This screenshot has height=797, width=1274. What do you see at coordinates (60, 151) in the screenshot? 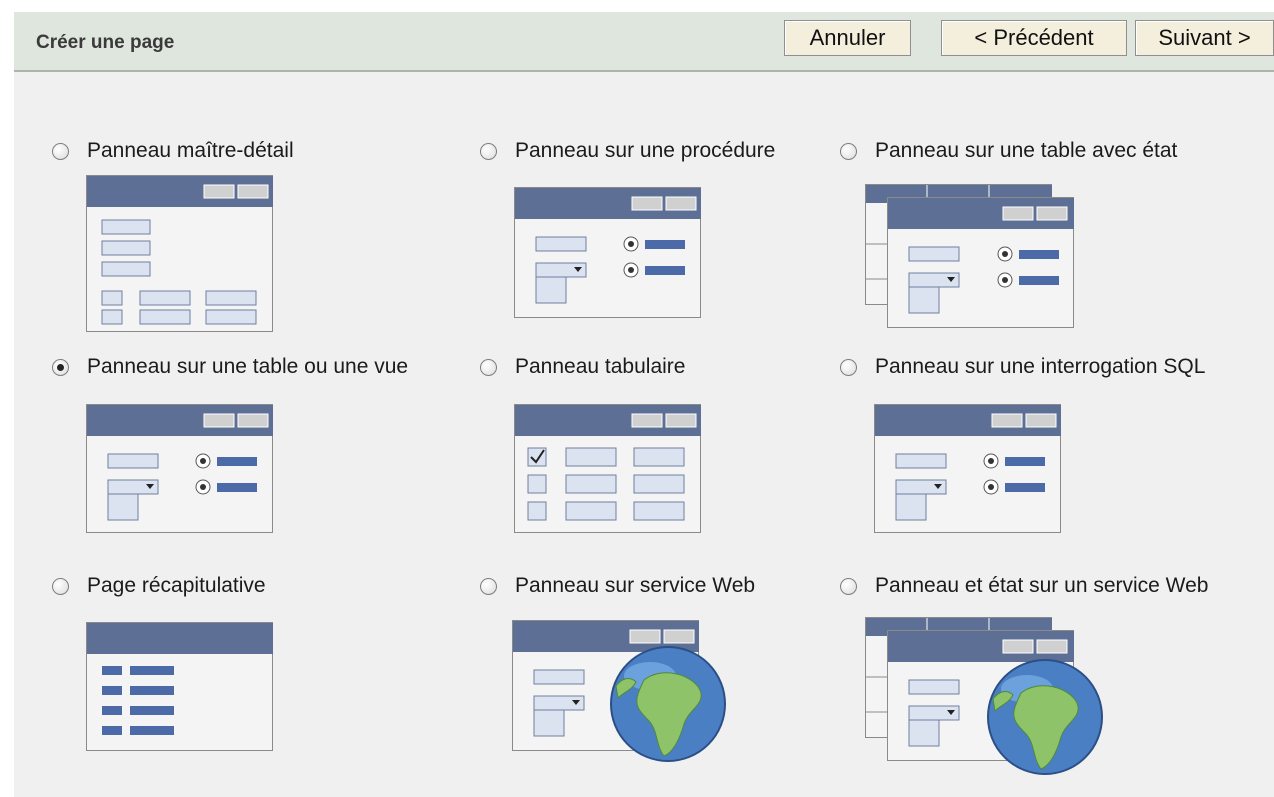
I see `radio-master-detail` at bounding box center [60, 151].